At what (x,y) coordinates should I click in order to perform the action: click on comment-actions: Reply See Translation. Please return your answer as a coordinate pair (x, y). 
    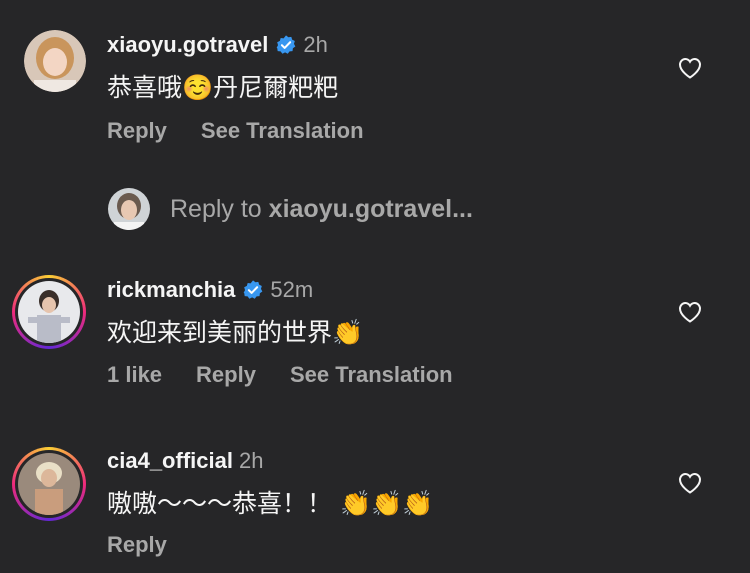
    Looking at the image, I should click on (252, 131).